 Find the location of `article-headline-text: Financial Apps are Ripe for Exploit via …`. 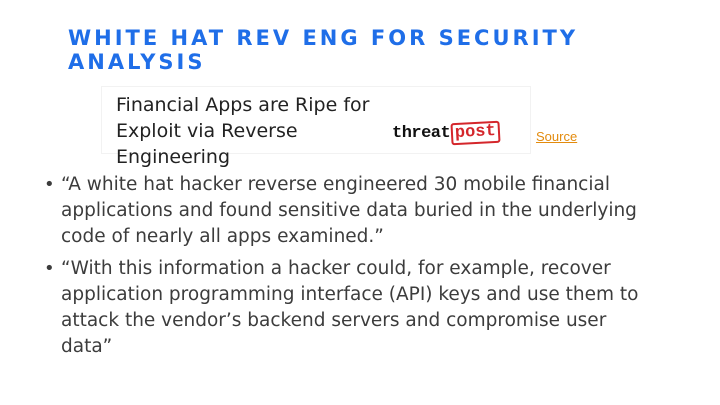

article-headline-text: Financial Apps are Ripe for Exploit via … is located at coordinates (243, 131).